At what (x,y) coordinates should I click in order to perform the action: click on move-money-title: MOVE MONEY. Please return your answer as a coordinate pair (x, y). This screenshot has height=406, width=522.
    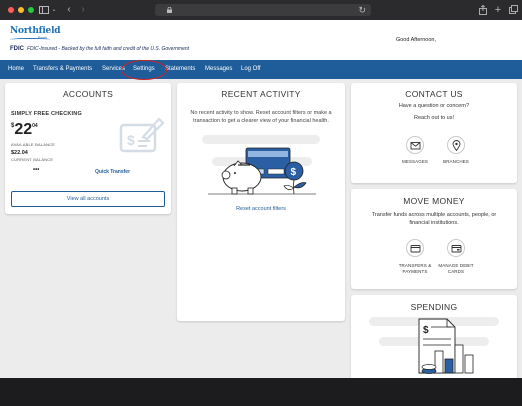
    Looking at the image, I should click on (434, 201).